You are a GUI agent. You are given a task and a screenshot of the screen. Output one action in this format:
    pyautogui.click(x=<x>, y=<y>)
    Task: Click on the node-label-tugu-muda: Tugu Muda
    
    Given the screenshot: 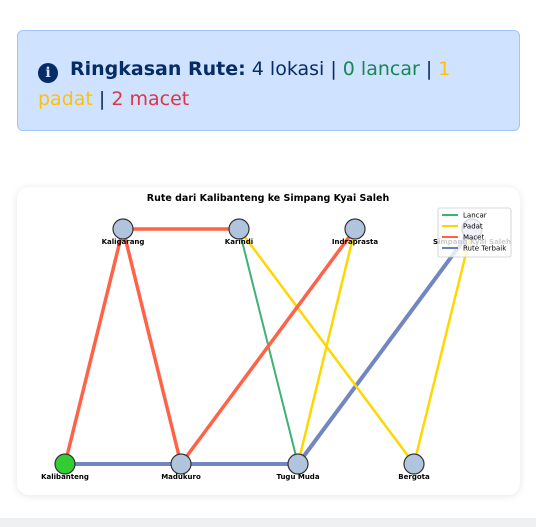 What is the action you would take?
    pyautogui.click(x=297, y=477)
    